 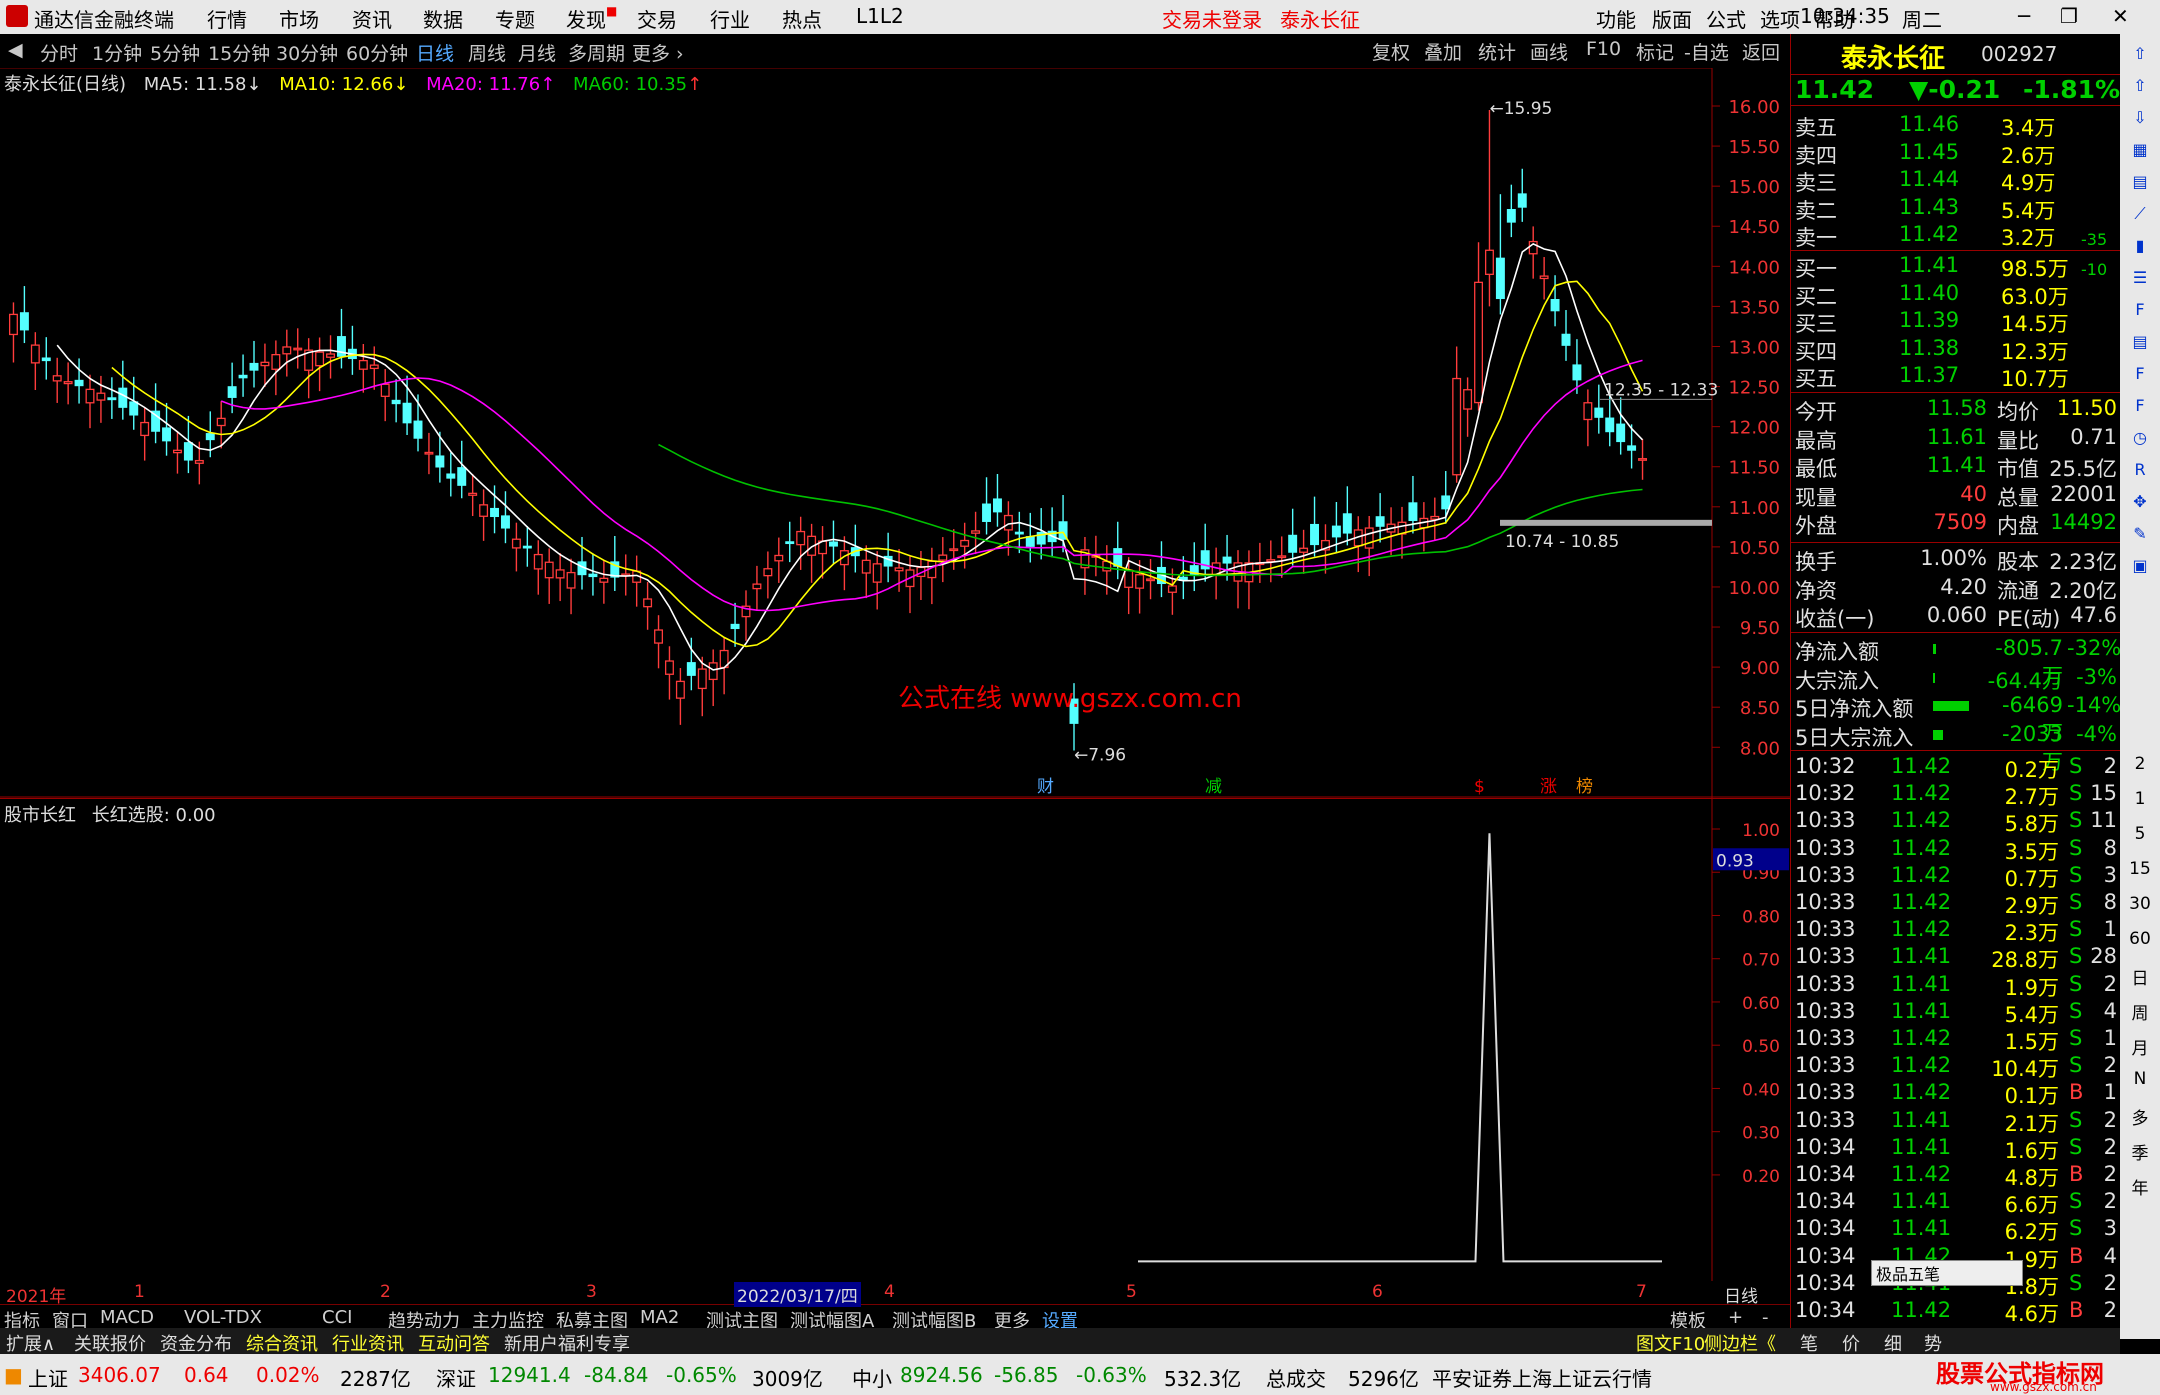 I want to click on close-icon: ✕, so click(x=2120, y=16).